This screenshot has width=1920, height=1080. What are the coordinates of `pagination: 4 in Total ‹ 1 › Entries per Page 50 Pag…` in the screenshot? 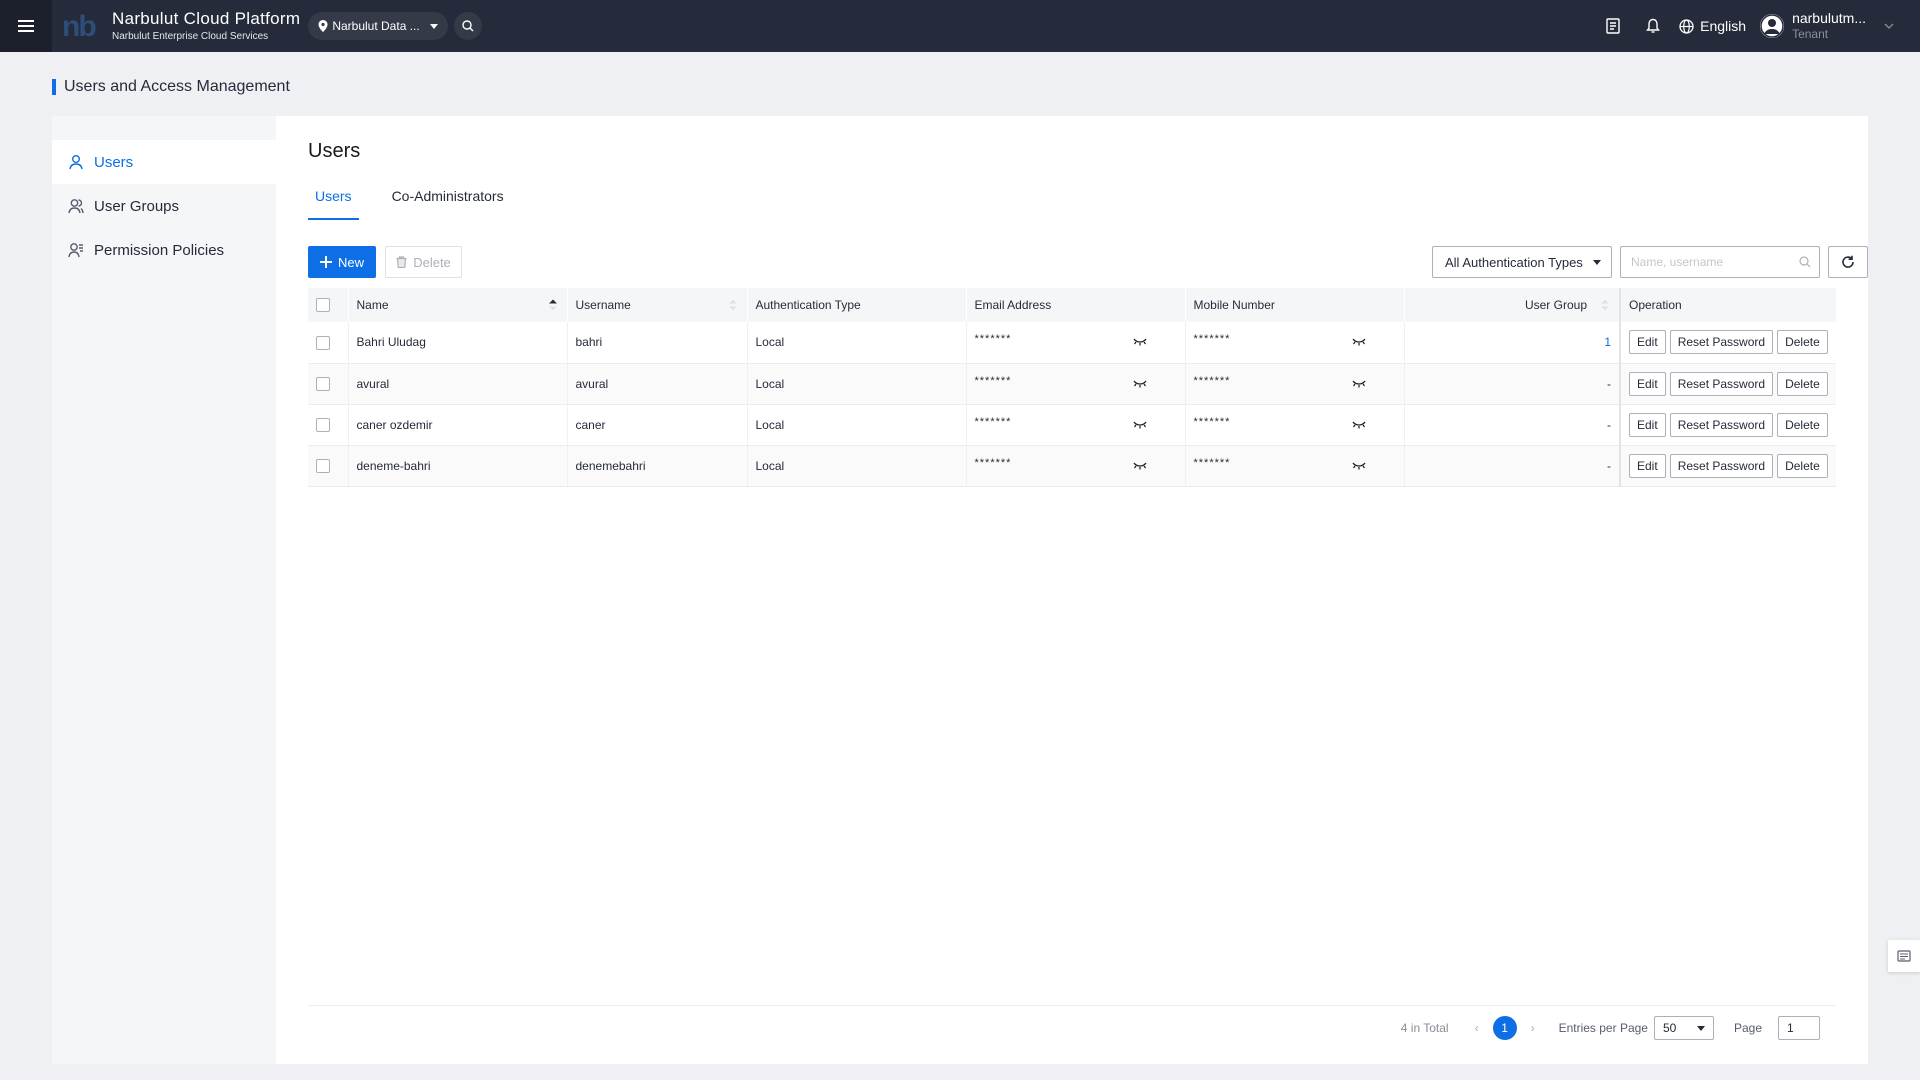 It's located at (1610, 1028).